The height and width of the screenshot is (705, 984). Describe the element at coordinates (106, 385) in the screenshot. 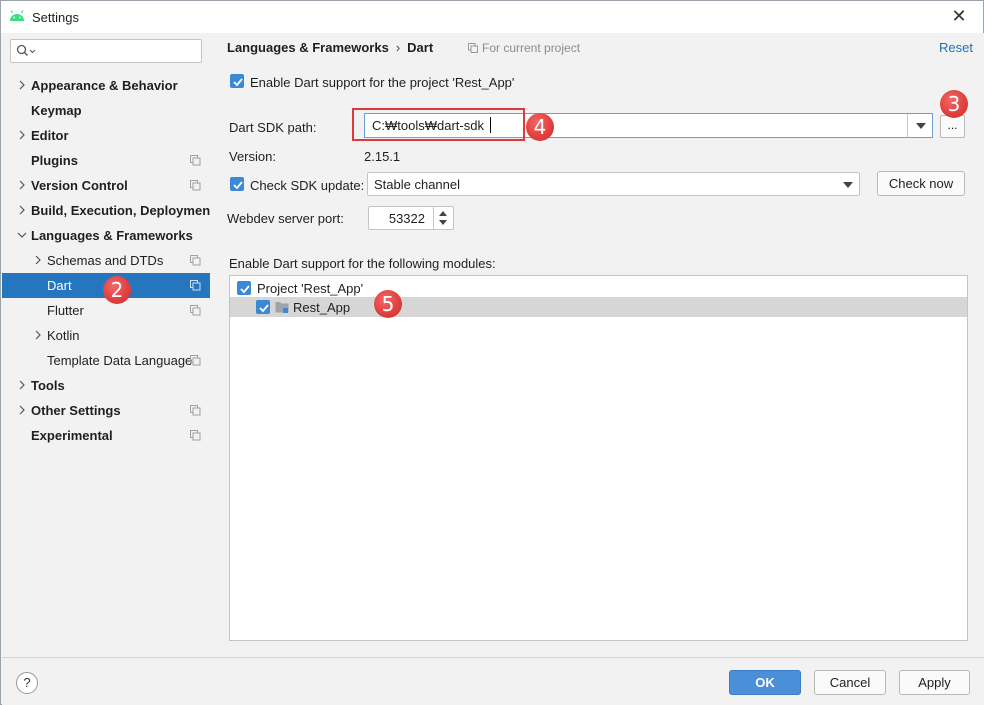

I see `sidebar-item-tools: Tools` at that location.